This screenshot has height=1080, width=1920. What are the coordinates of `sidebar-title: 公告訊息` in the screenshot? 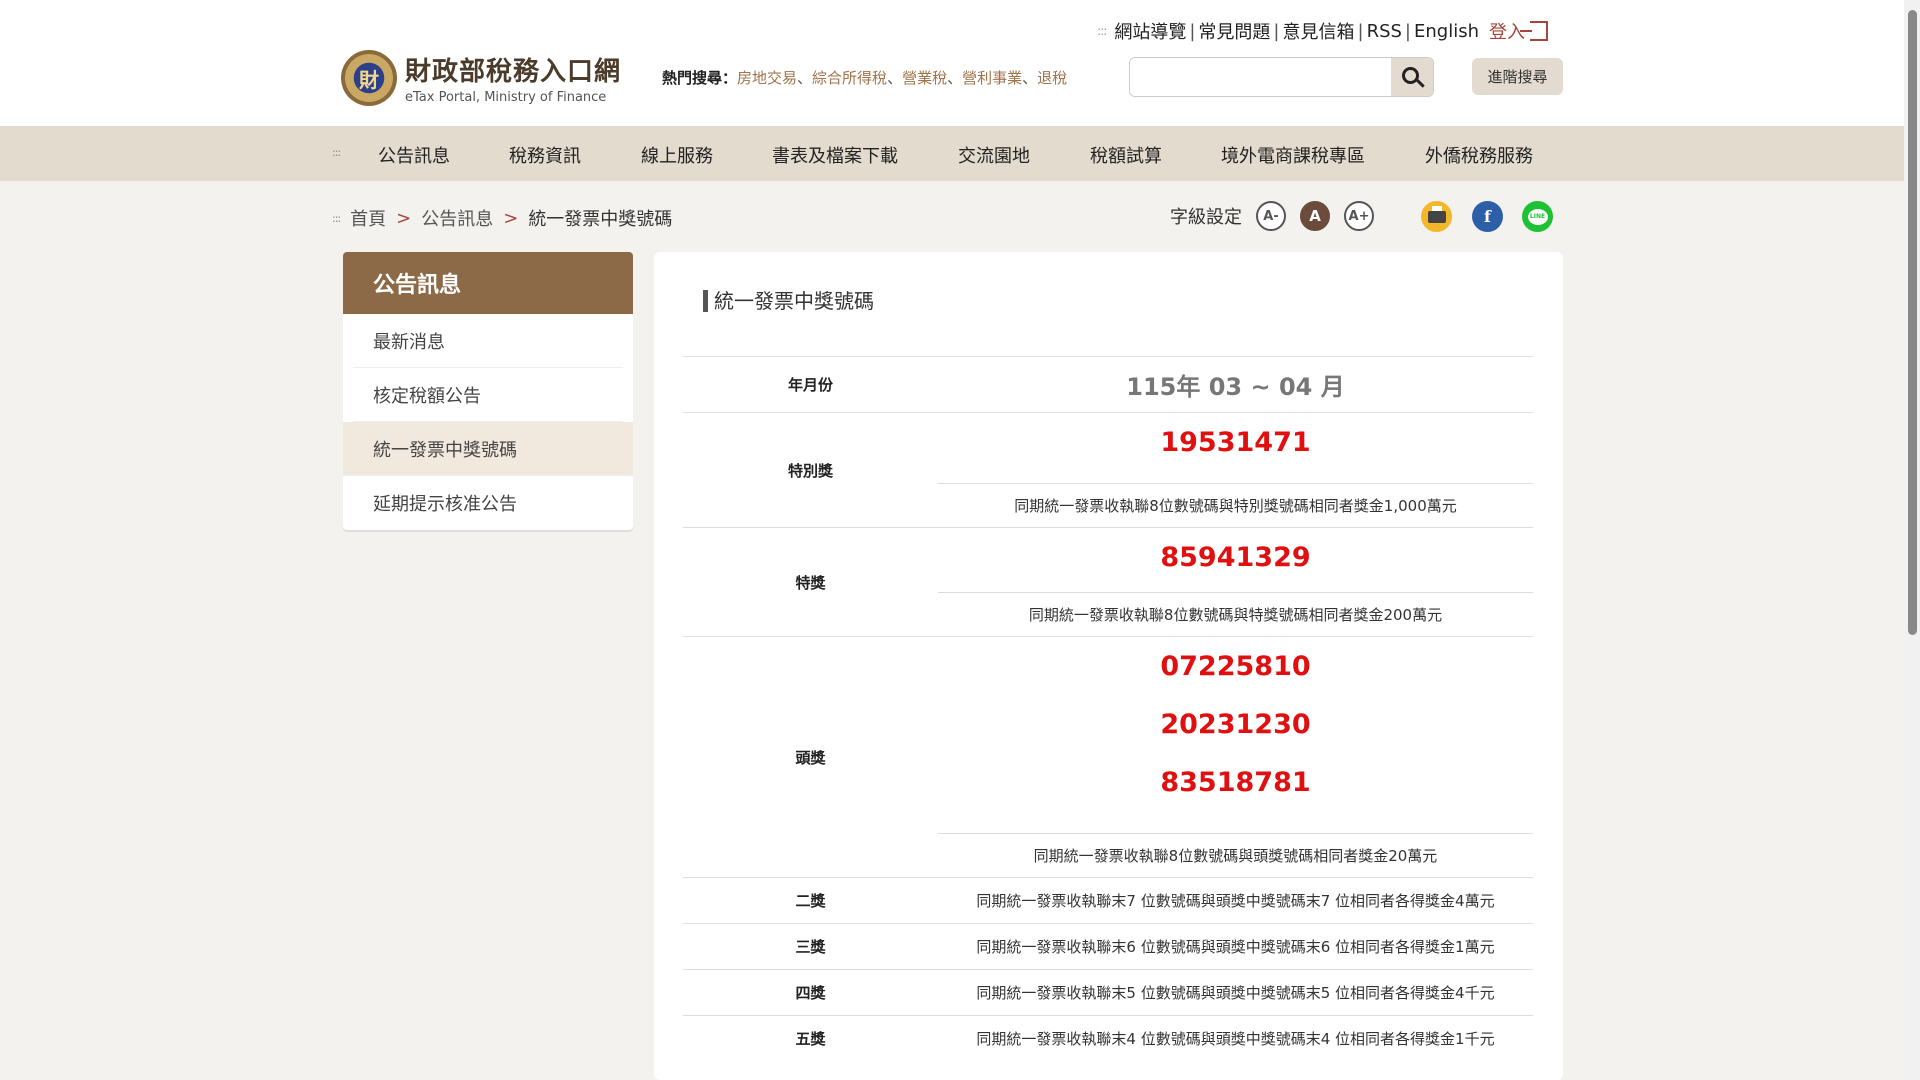 It's located at (488, 283).